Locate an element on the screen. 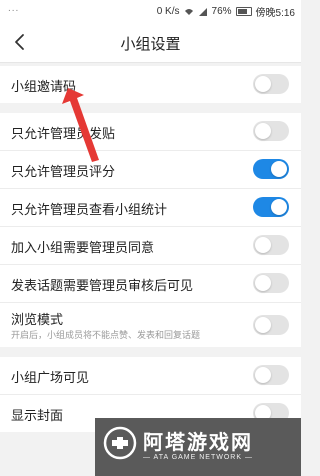 The width and height of the screenshot is (320, 476). setting-label: 加入小组需要管理员同意 is located at coordinates (83, 247).